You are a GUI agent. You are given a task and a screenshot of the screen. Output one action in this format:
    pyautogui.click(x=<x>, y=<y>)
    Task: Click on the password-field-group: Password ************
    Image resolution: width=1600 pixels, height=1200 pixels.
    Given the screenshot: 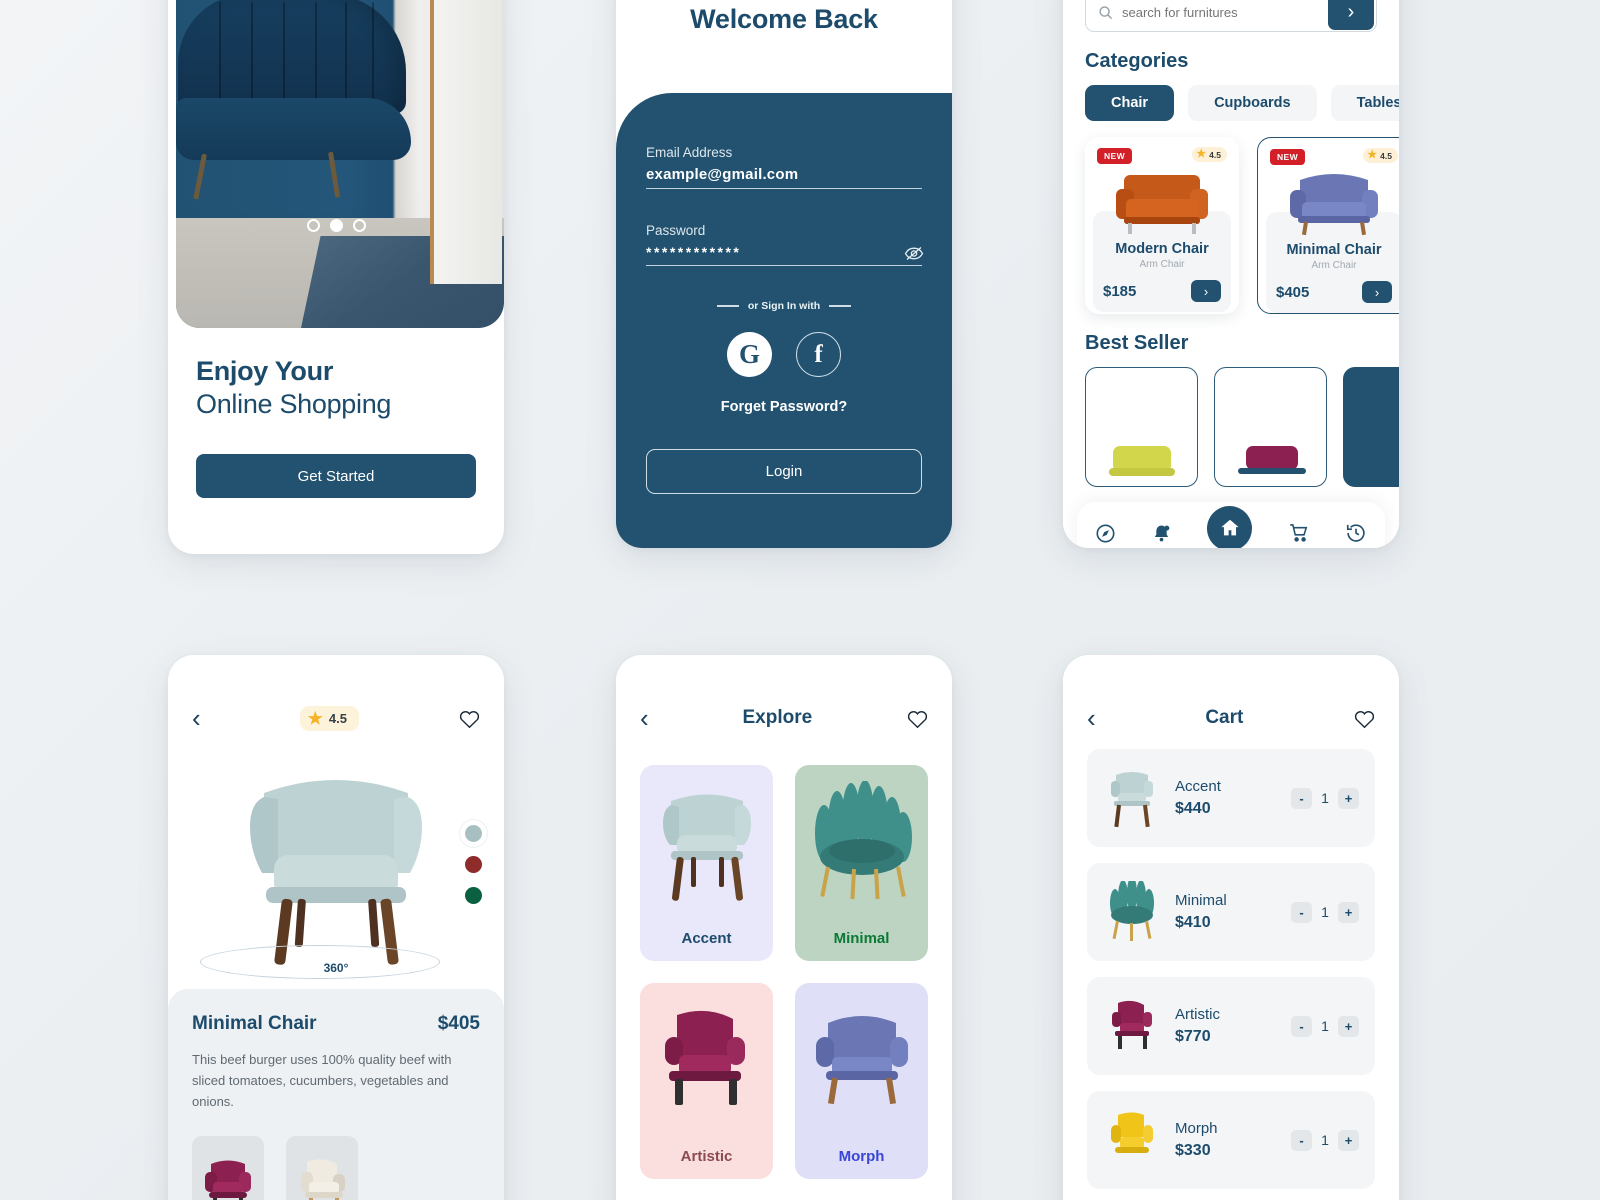 What is the action you would take?
    pyautogui.click(x=785, y=244)
    